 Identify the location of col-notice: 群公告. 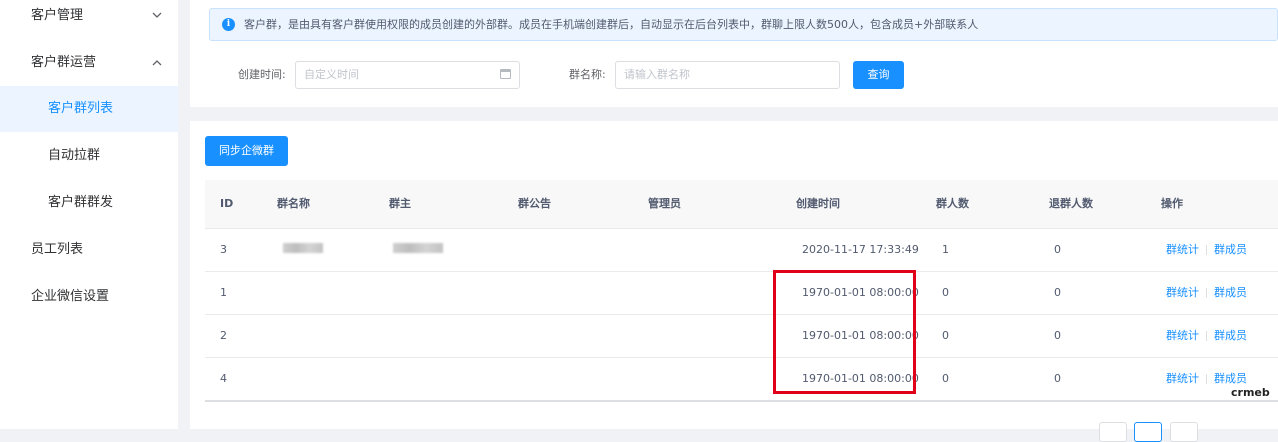
(534, 204).